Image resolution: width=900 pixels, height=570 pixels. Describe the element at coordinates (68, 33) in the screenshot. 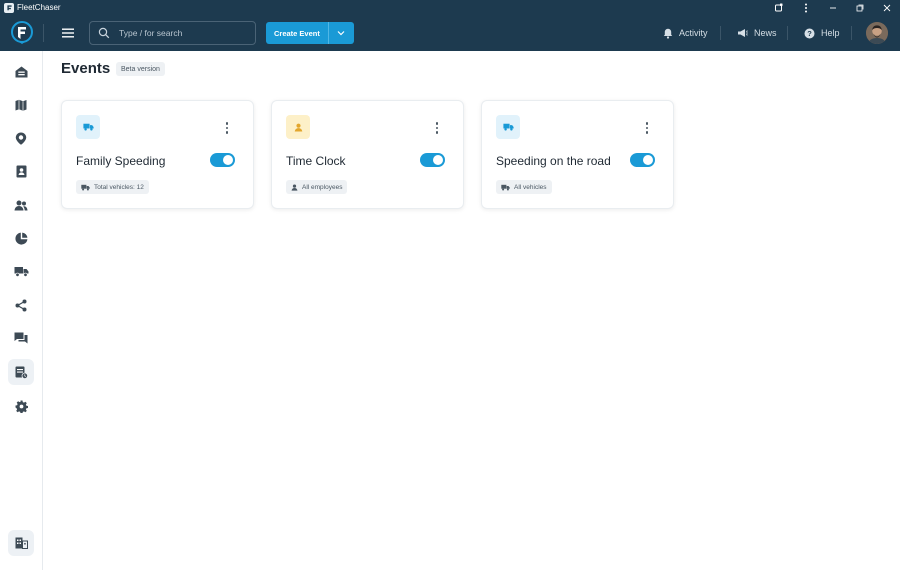

I see `hamburger-menu-icon` at that location.